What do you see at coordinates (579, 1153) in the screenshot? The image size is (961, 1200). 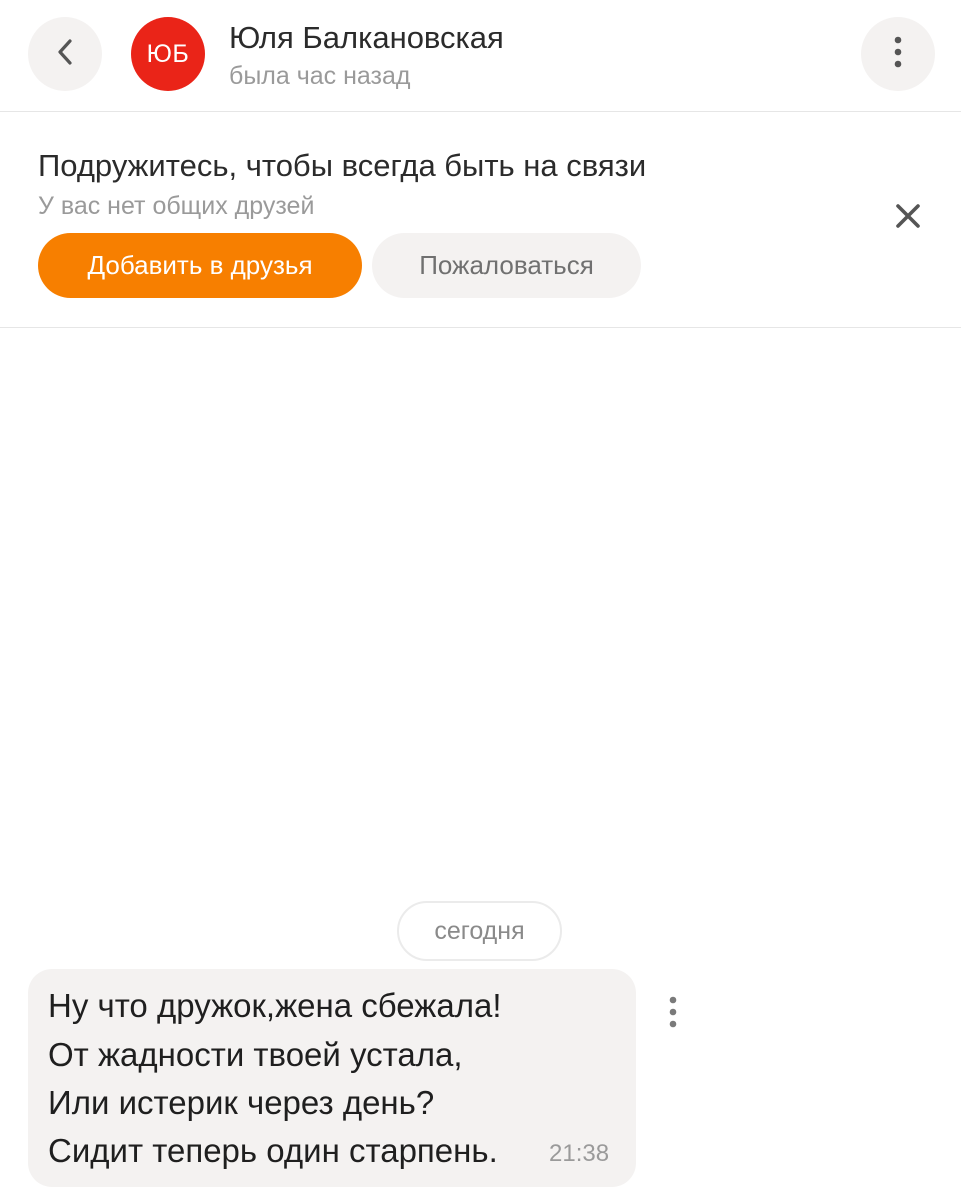 I see `message-time: 21:38` at bounding box center [579, 1153].